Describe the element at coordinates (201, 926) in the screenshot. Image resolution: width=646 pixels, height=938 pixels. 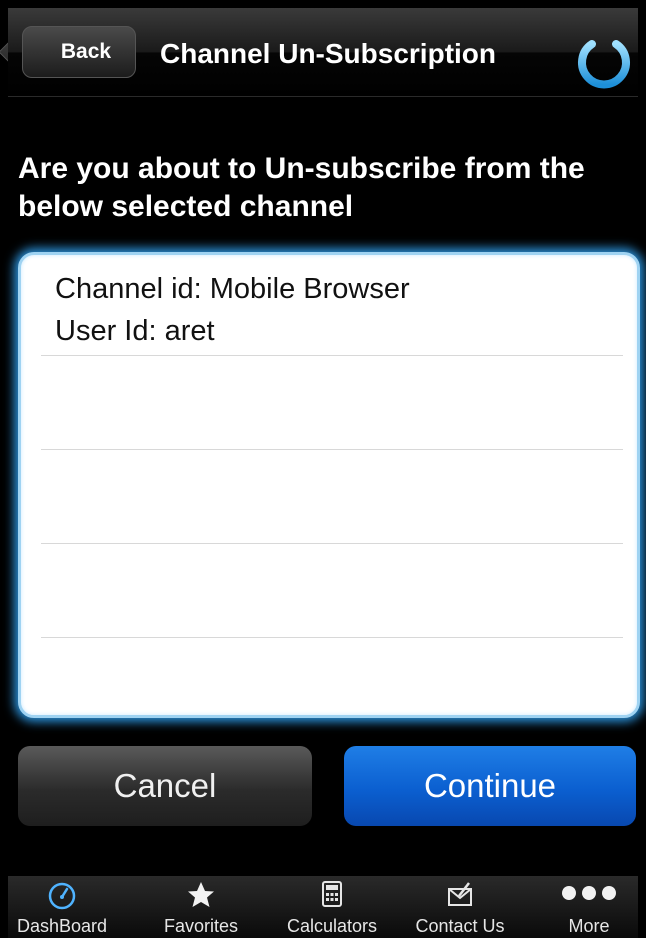
I see `tab-favorites-label: Favorites` at that location.